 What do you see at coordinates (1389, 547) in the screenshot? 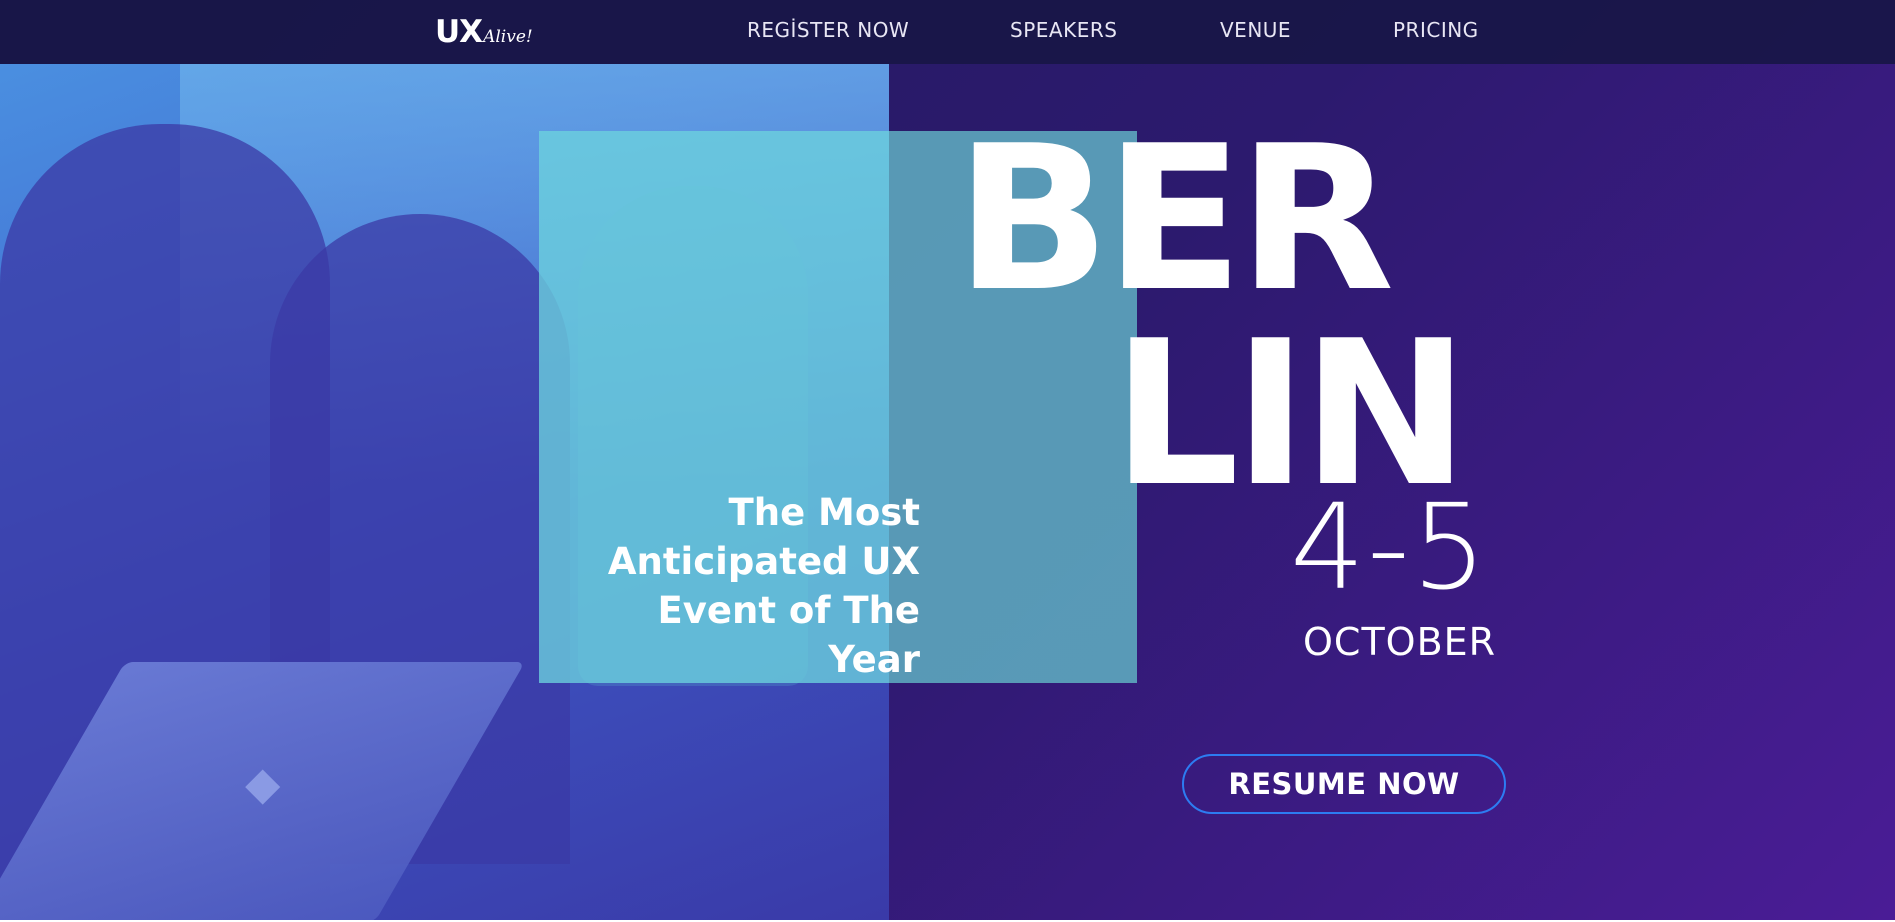
I see `event-dates: 4-5` at bounding box center [1389, 547].